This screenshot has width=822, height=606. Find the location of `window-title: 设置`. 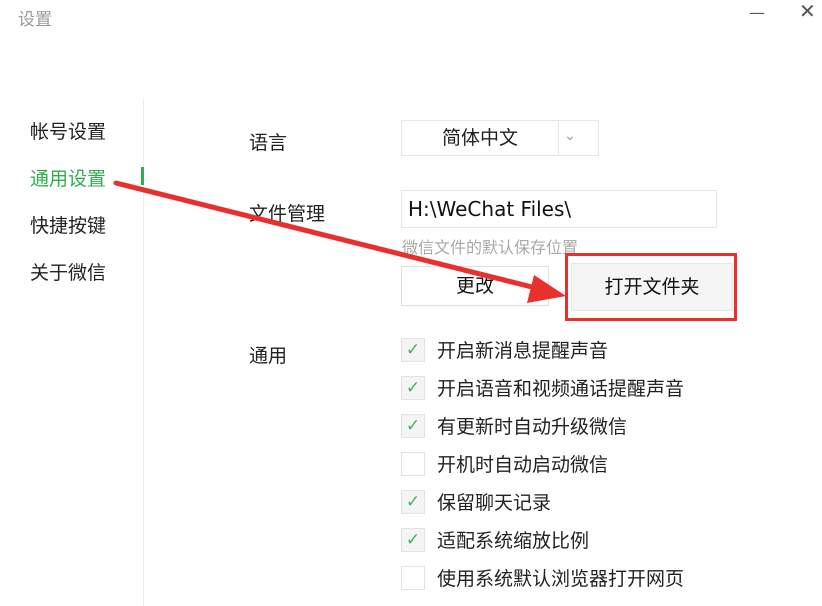

window-title: 设置 is located at coordinates (35, 20).